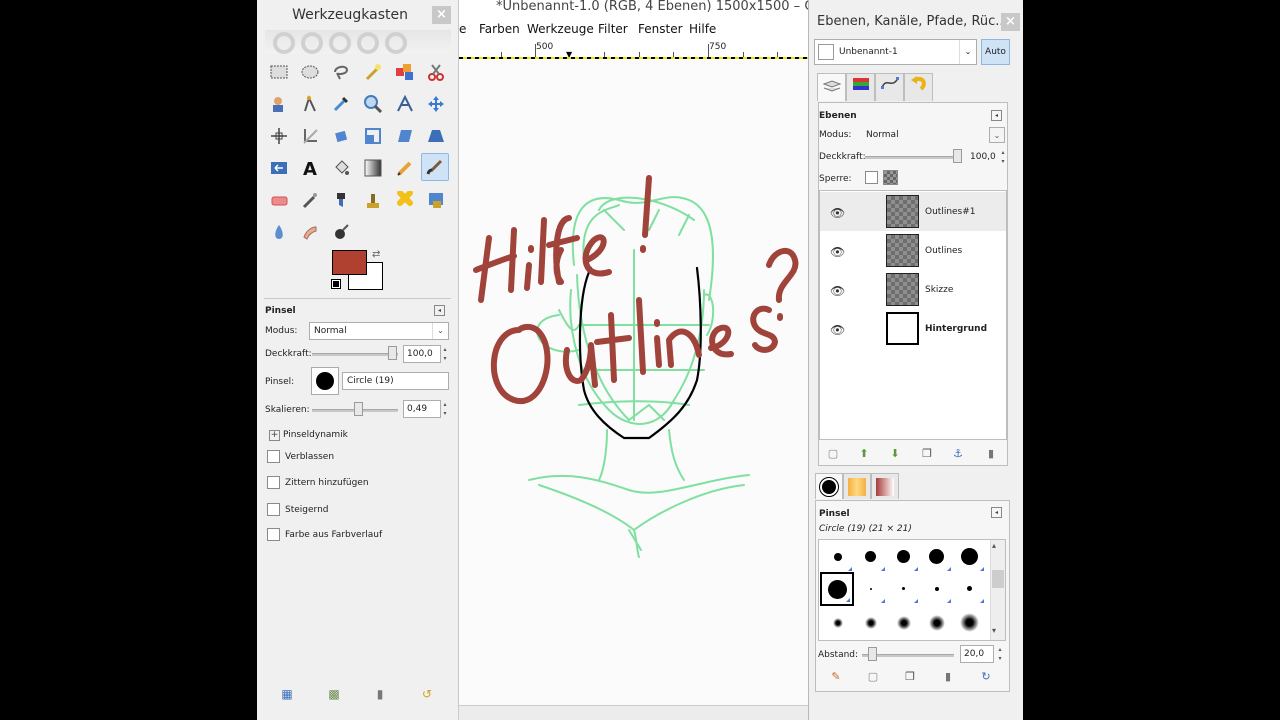  Describe the element at coordinates (373, 72) in the screenshot. I see `fuzzy-select-icon` at that location.